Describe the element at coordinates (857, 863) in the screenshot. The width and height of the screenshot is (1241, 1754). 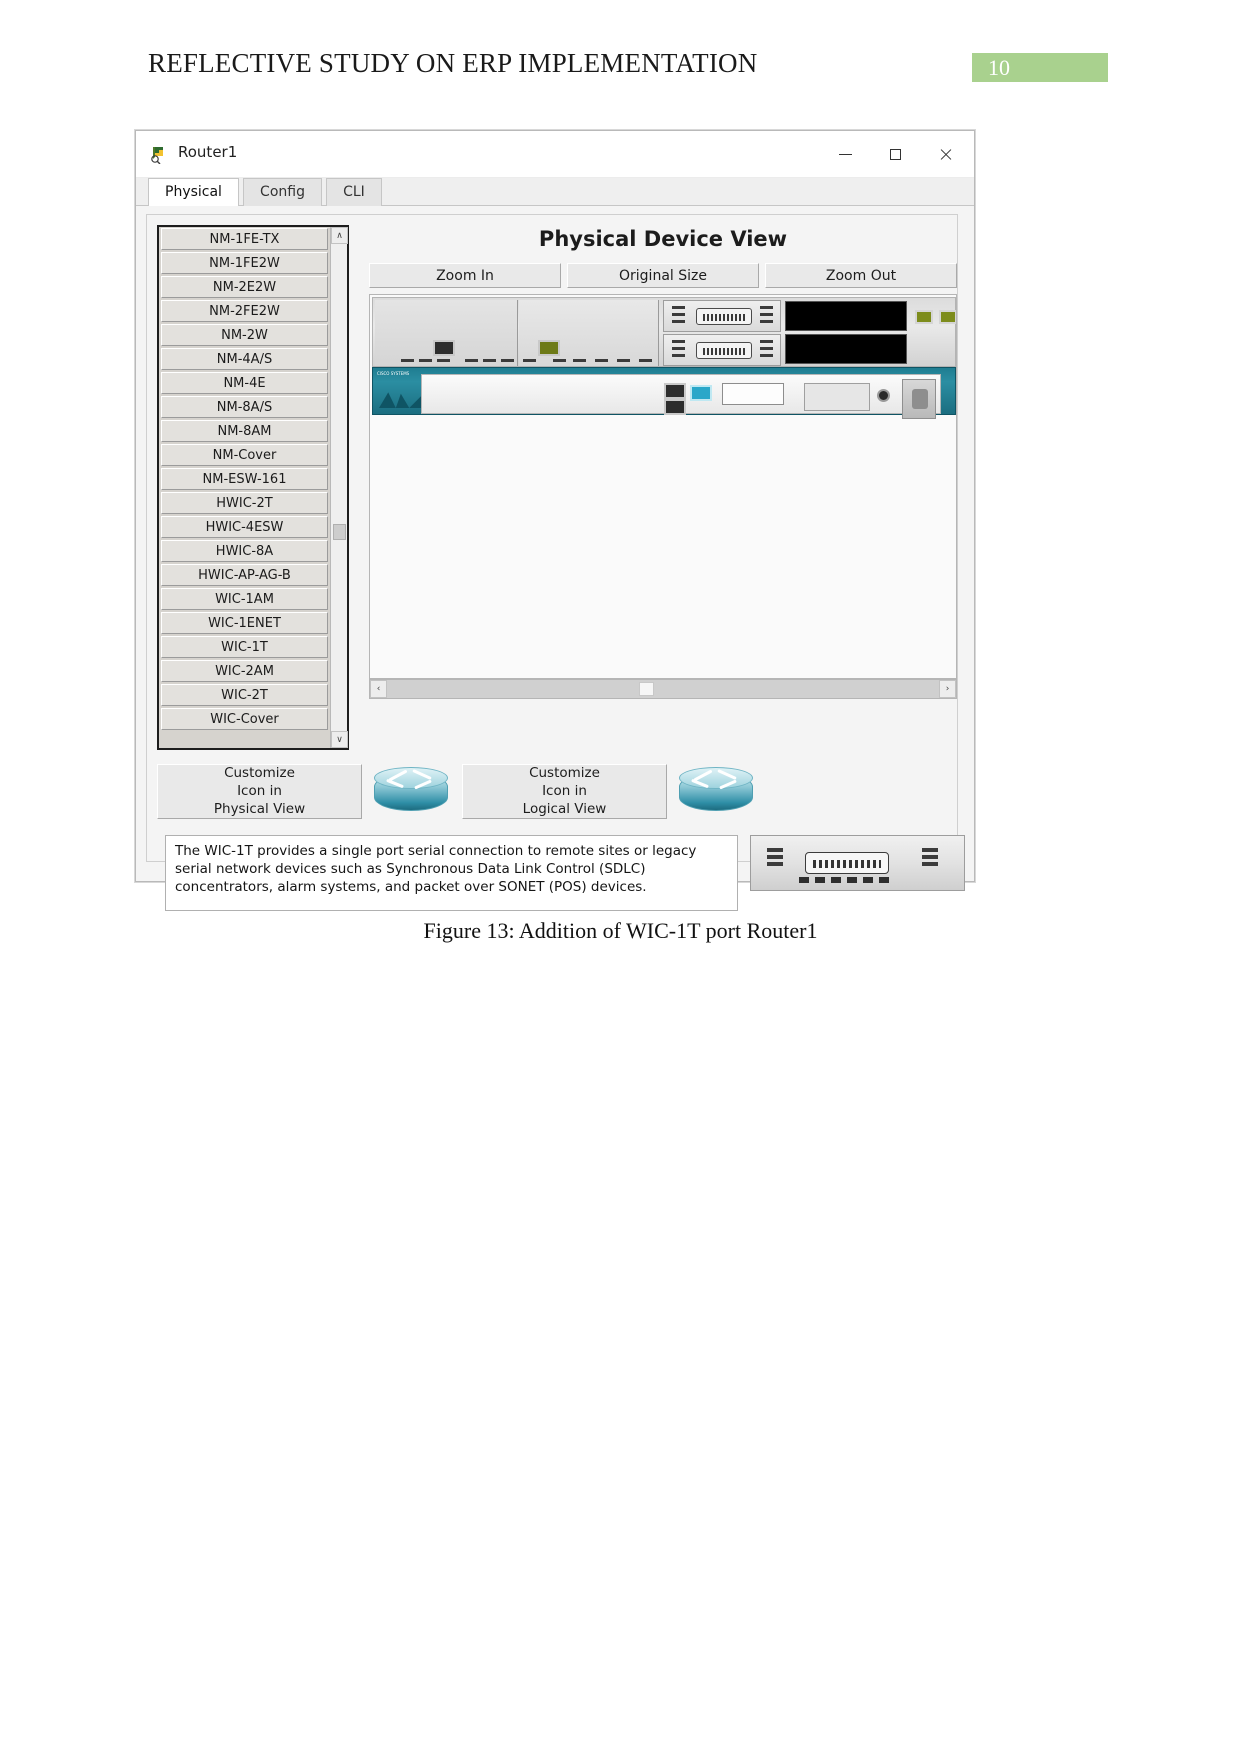
I see `wic-1t-module-image` at that location.